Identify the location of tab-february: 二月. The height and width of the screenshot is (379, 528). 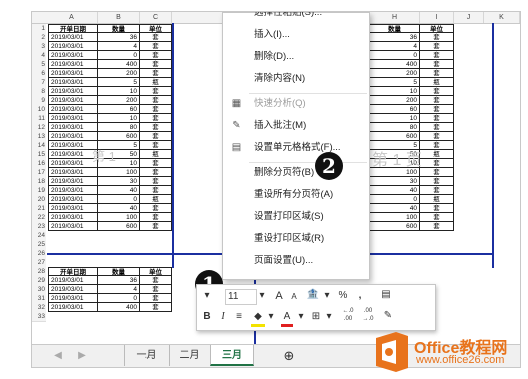
(189, 355).